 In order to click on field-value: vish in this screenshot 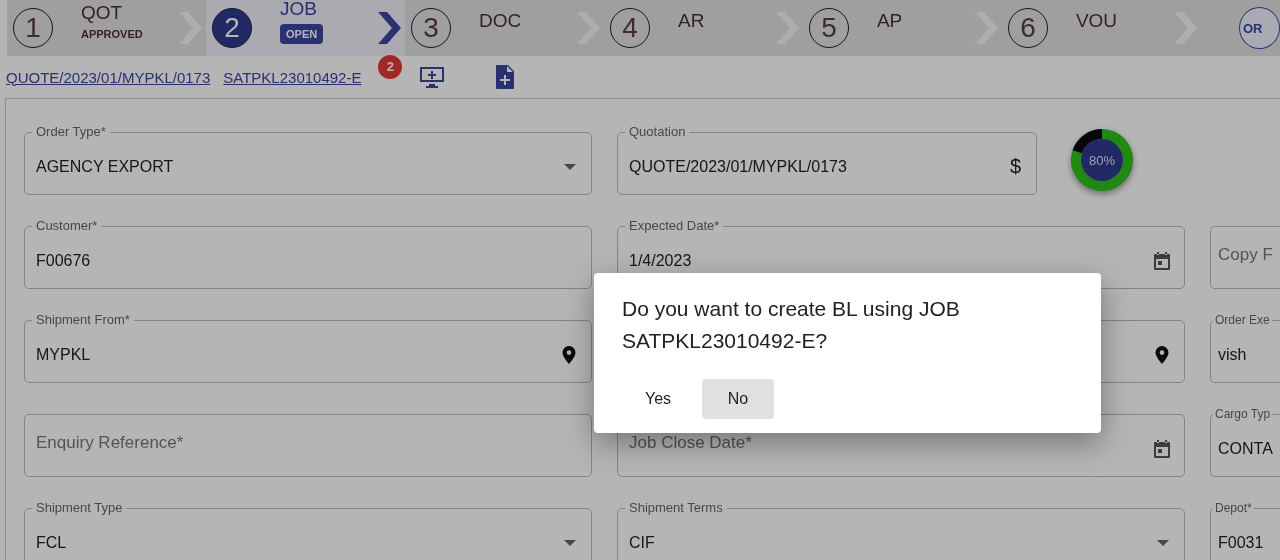, I will do `click(1233, 354)`.